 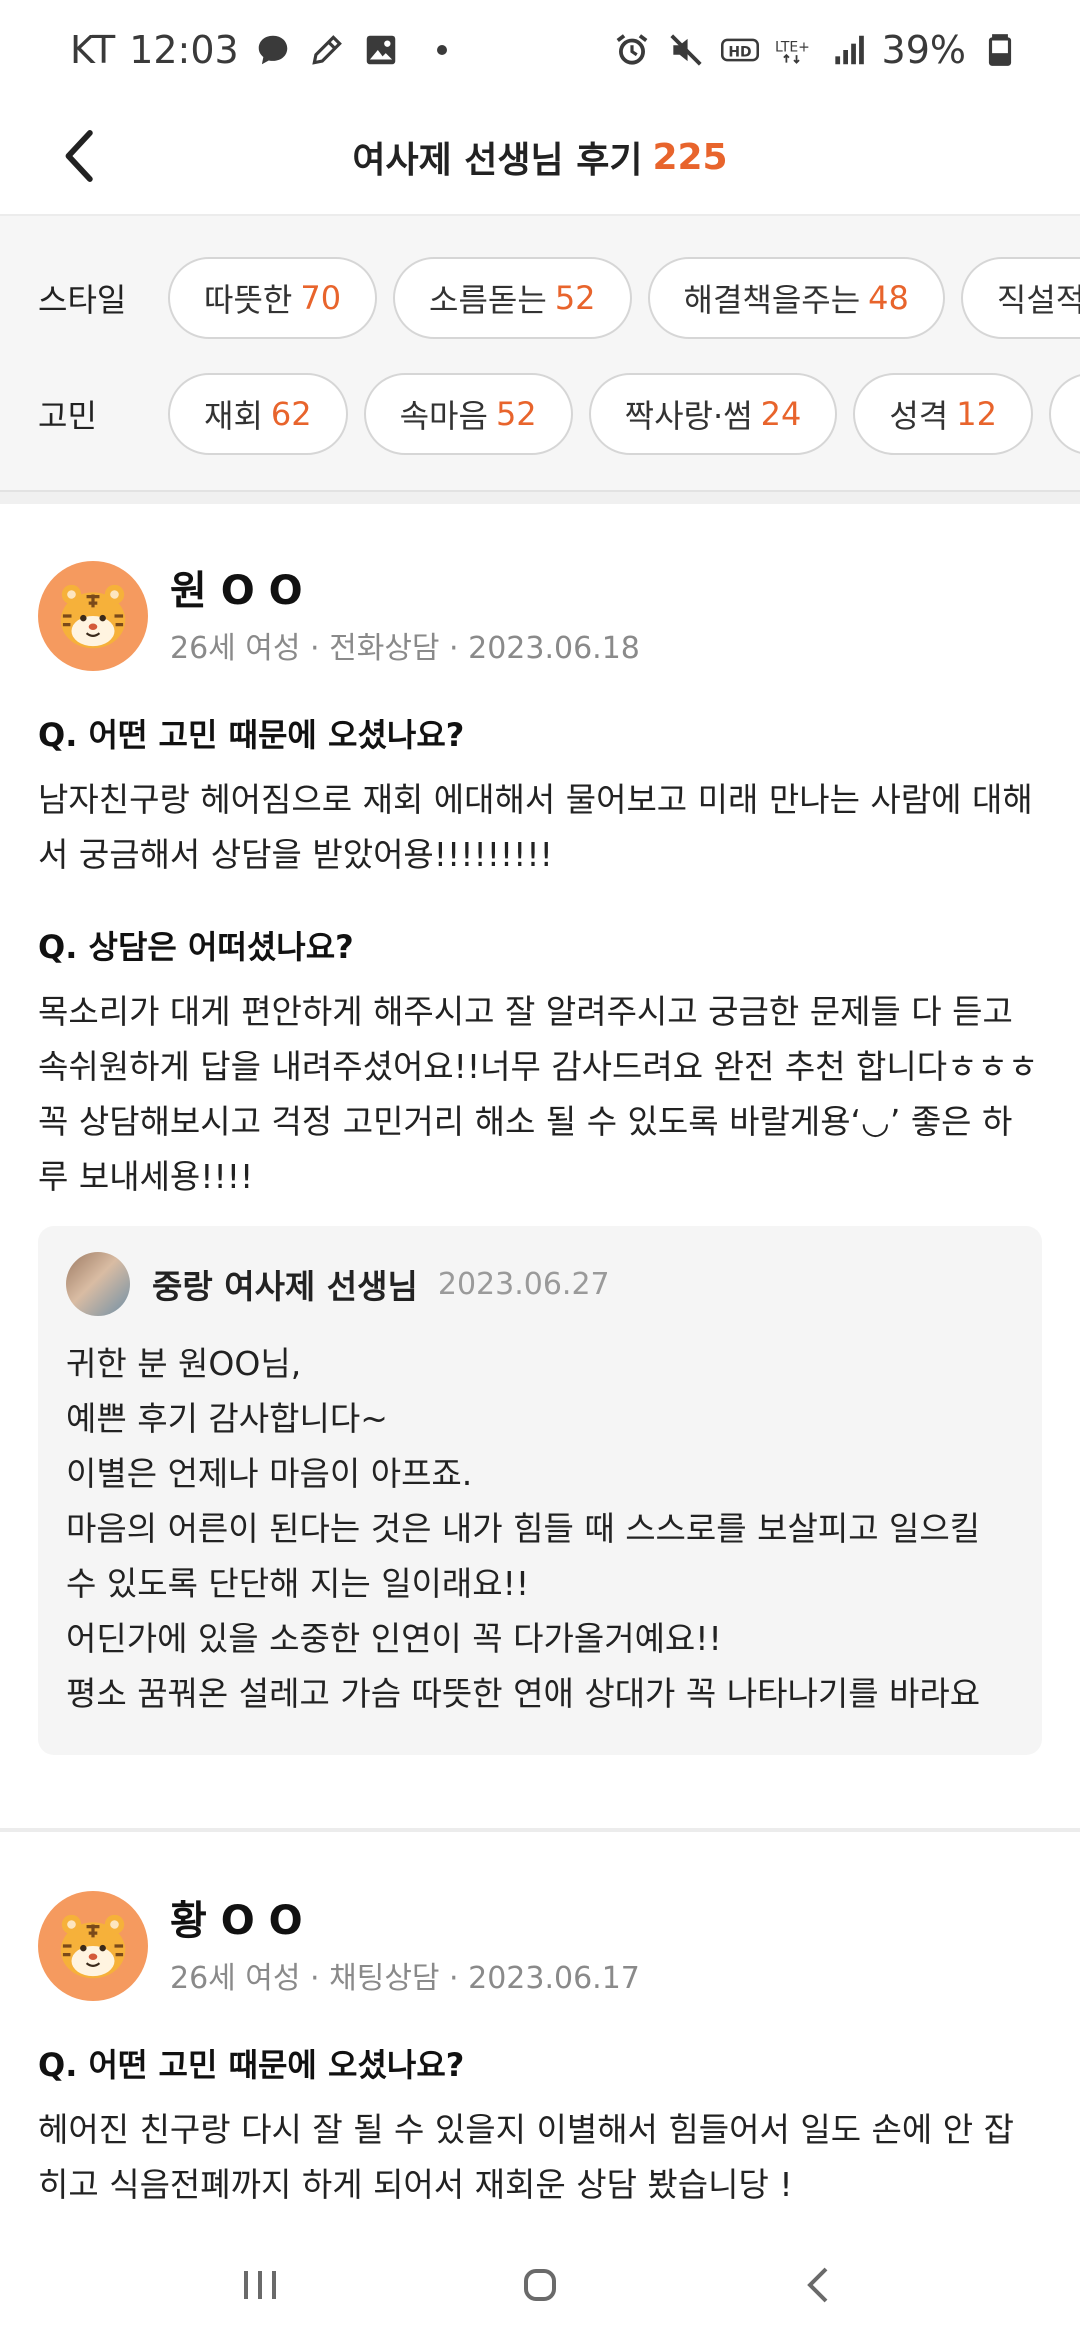 What do you see at coordinates (273, 50) in the screenshot?
I see `messenger-icon` at bounding box center [273, 50].